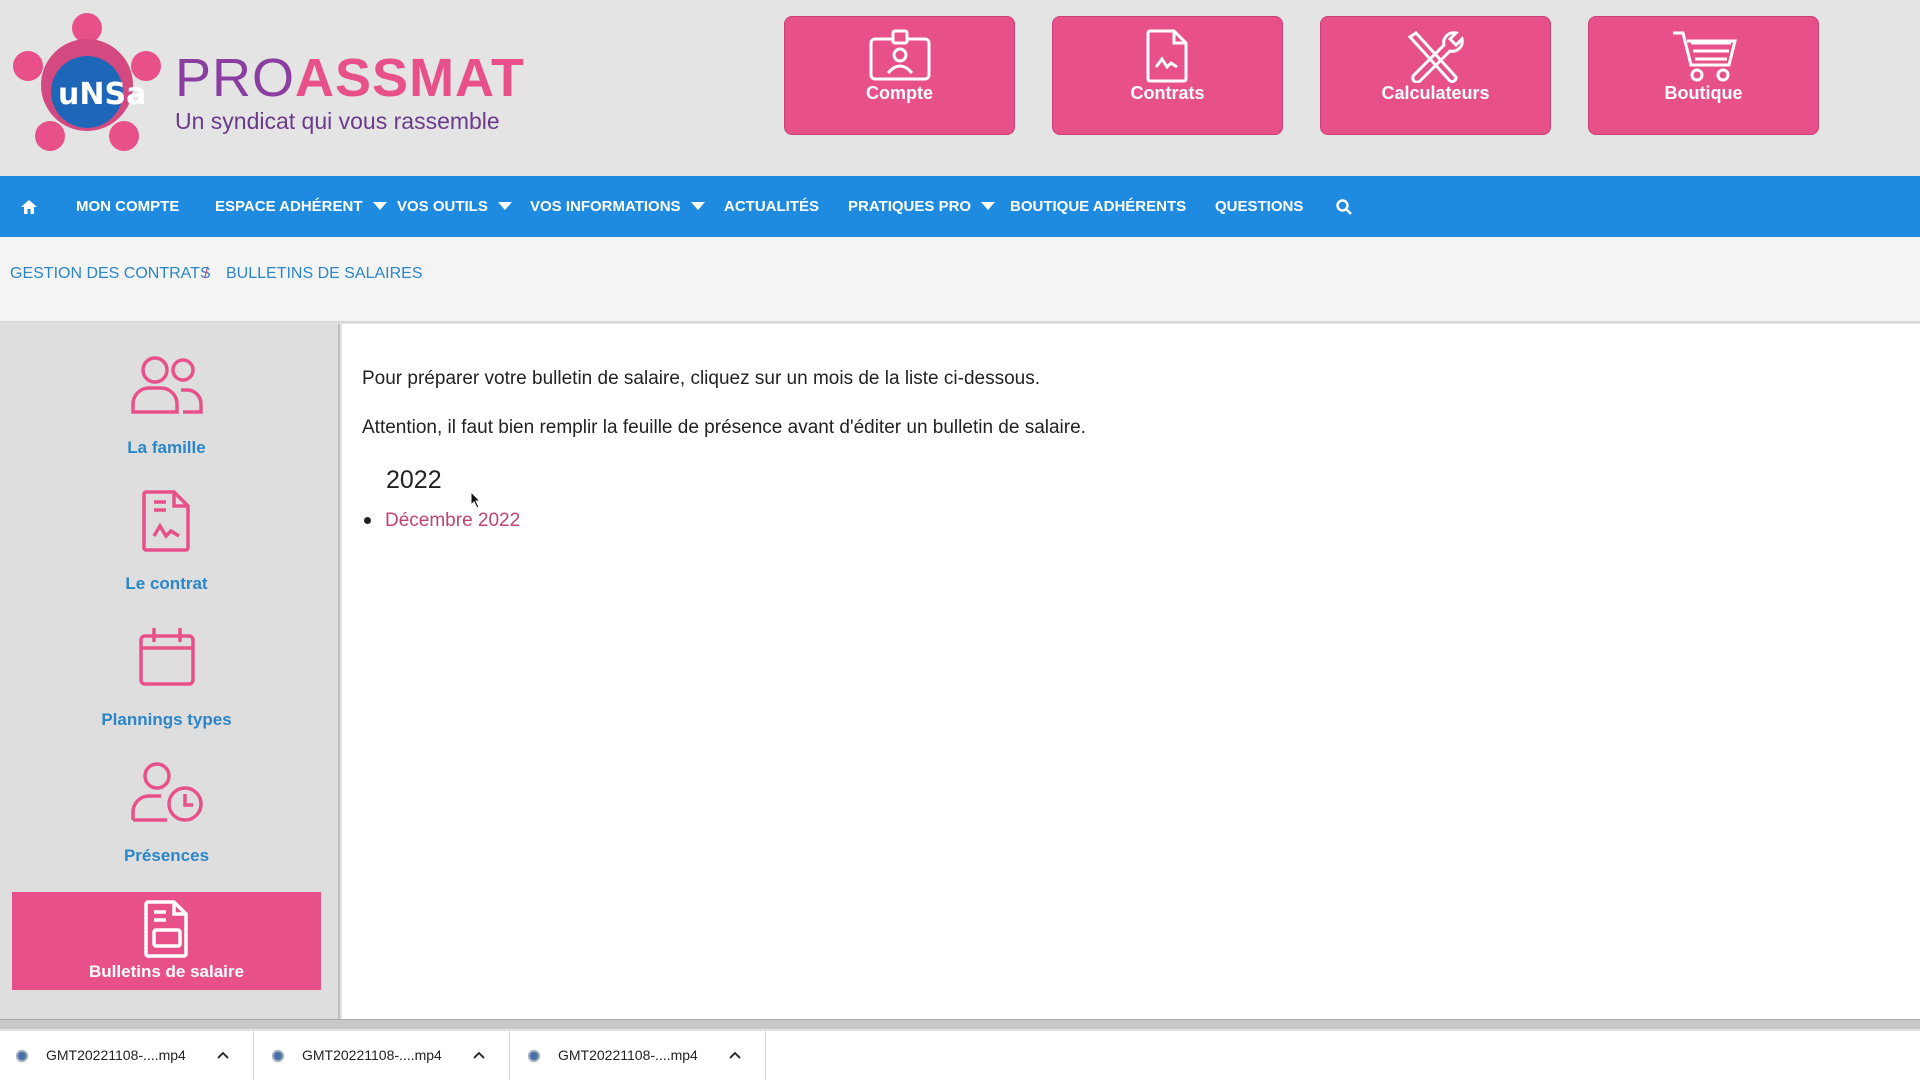 The width and height of the screenshot is (1920, 1080). Describe the element at coordinates (110, 274) in the screenshot. I see `breadcrumb-gestion-contrats: GESTION DES CONTRATS` at that location.